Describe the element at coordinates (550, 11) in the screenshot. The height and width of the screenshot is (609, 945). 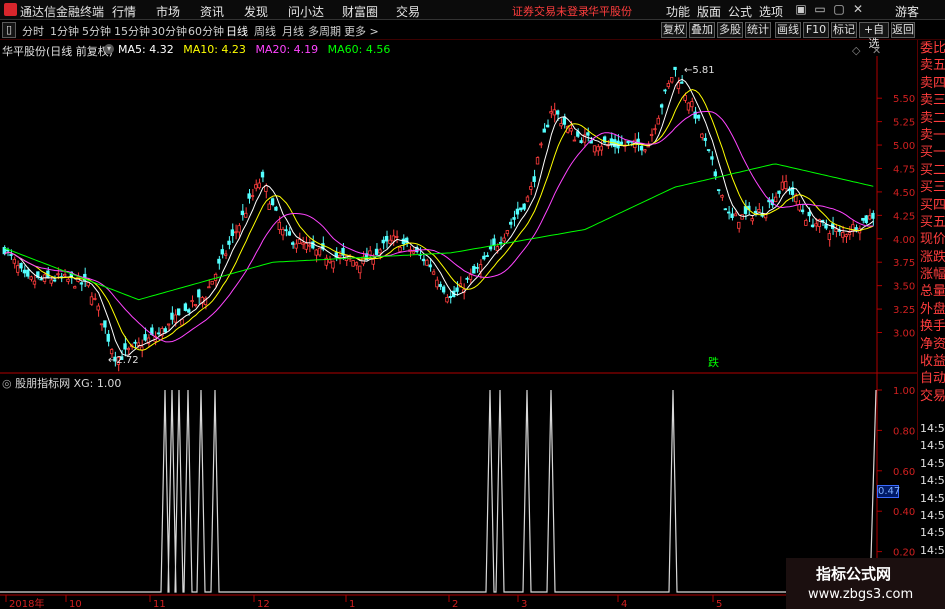
I see `login-status: 证券交易未登录` at that location.